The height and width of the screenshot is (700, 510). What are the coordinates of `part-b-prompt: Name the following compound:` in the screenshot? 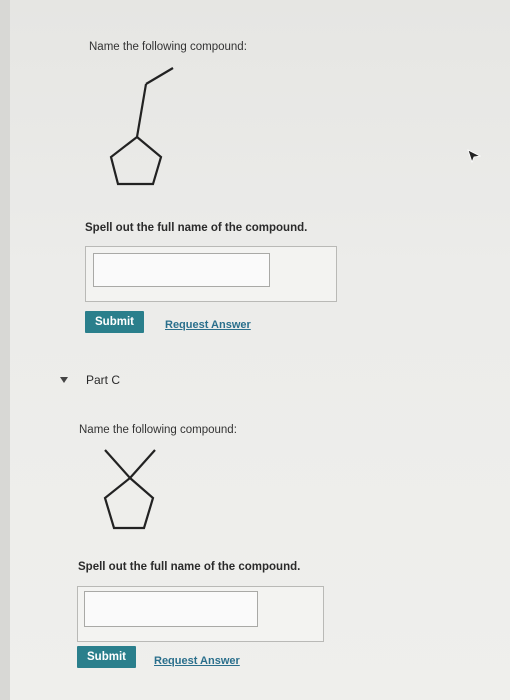 It's located at (168, 47).